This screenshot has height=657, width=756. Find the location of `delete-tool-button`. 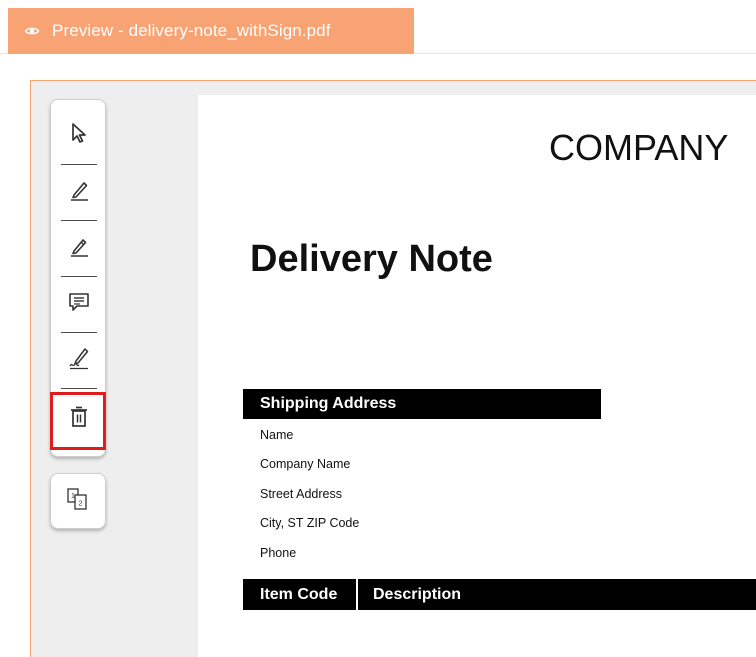

delete-tool-button is located at coordinates (79, 419).